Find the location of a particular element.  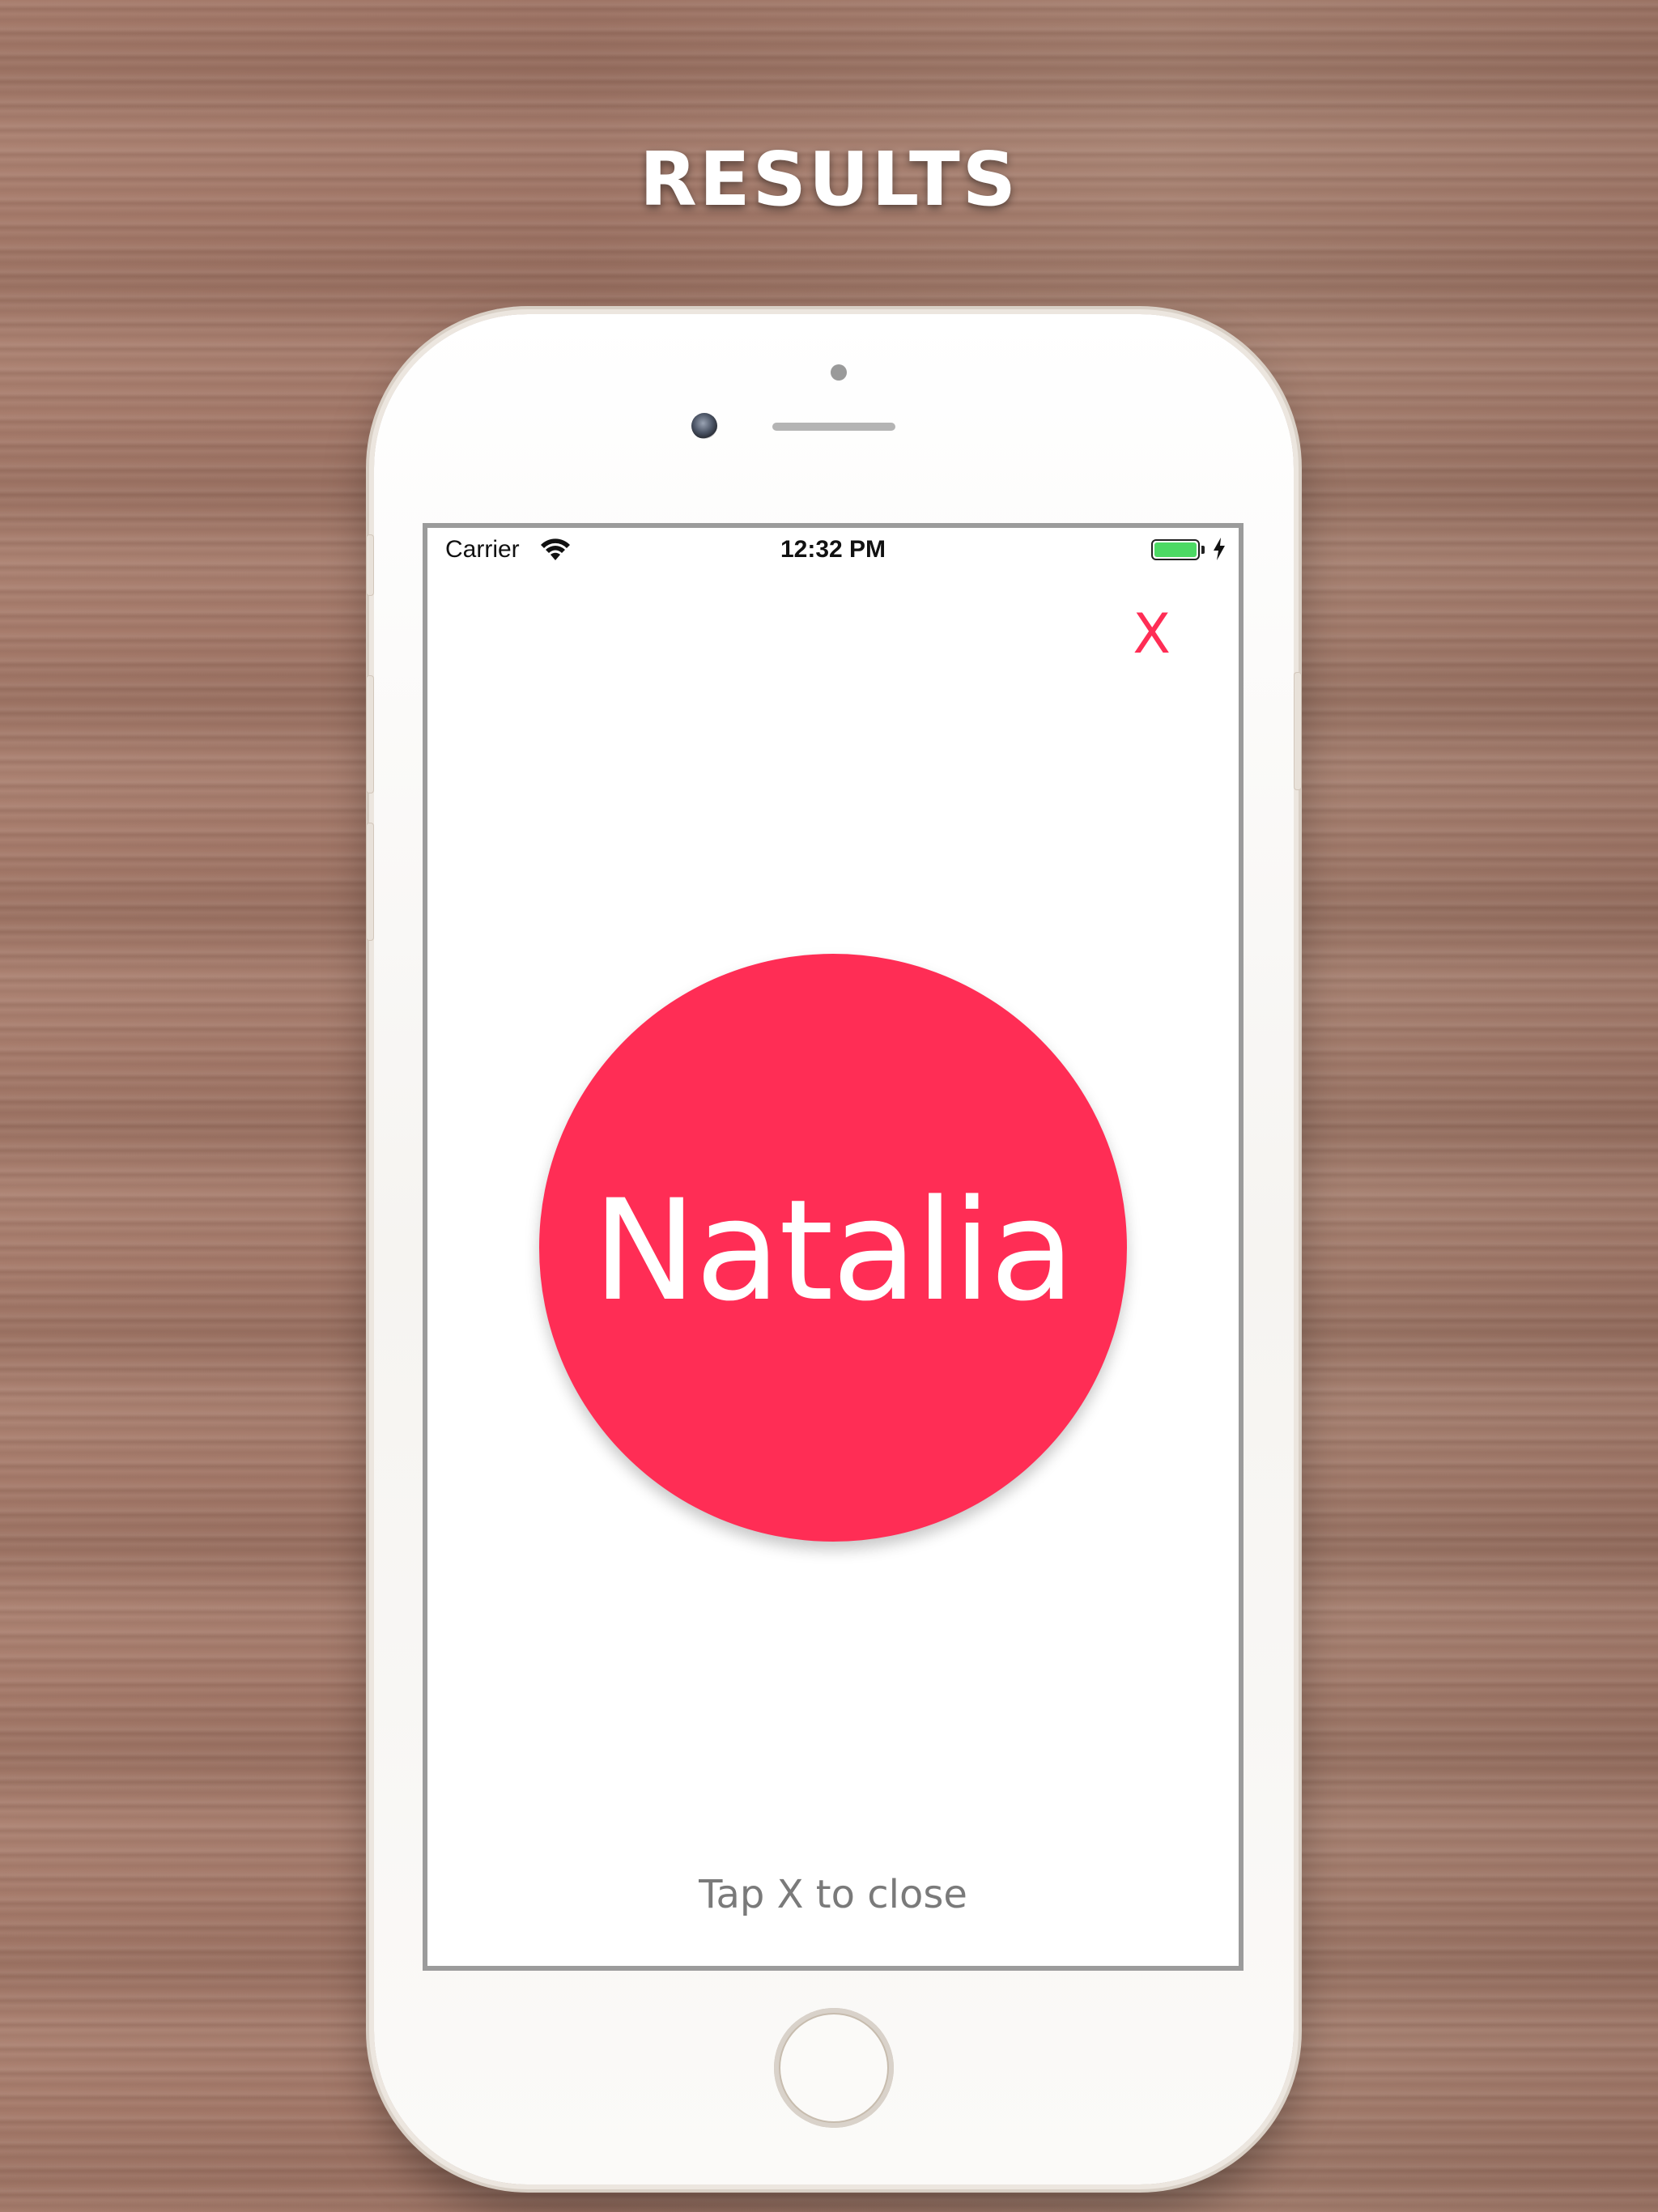

volume-down-button is located at coordinates (370, 882).